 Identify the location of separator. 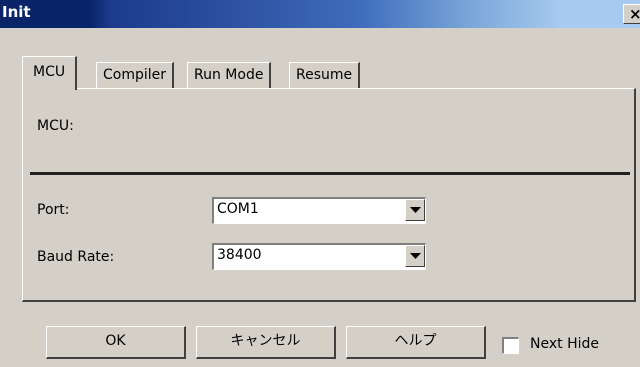
(330, 173).